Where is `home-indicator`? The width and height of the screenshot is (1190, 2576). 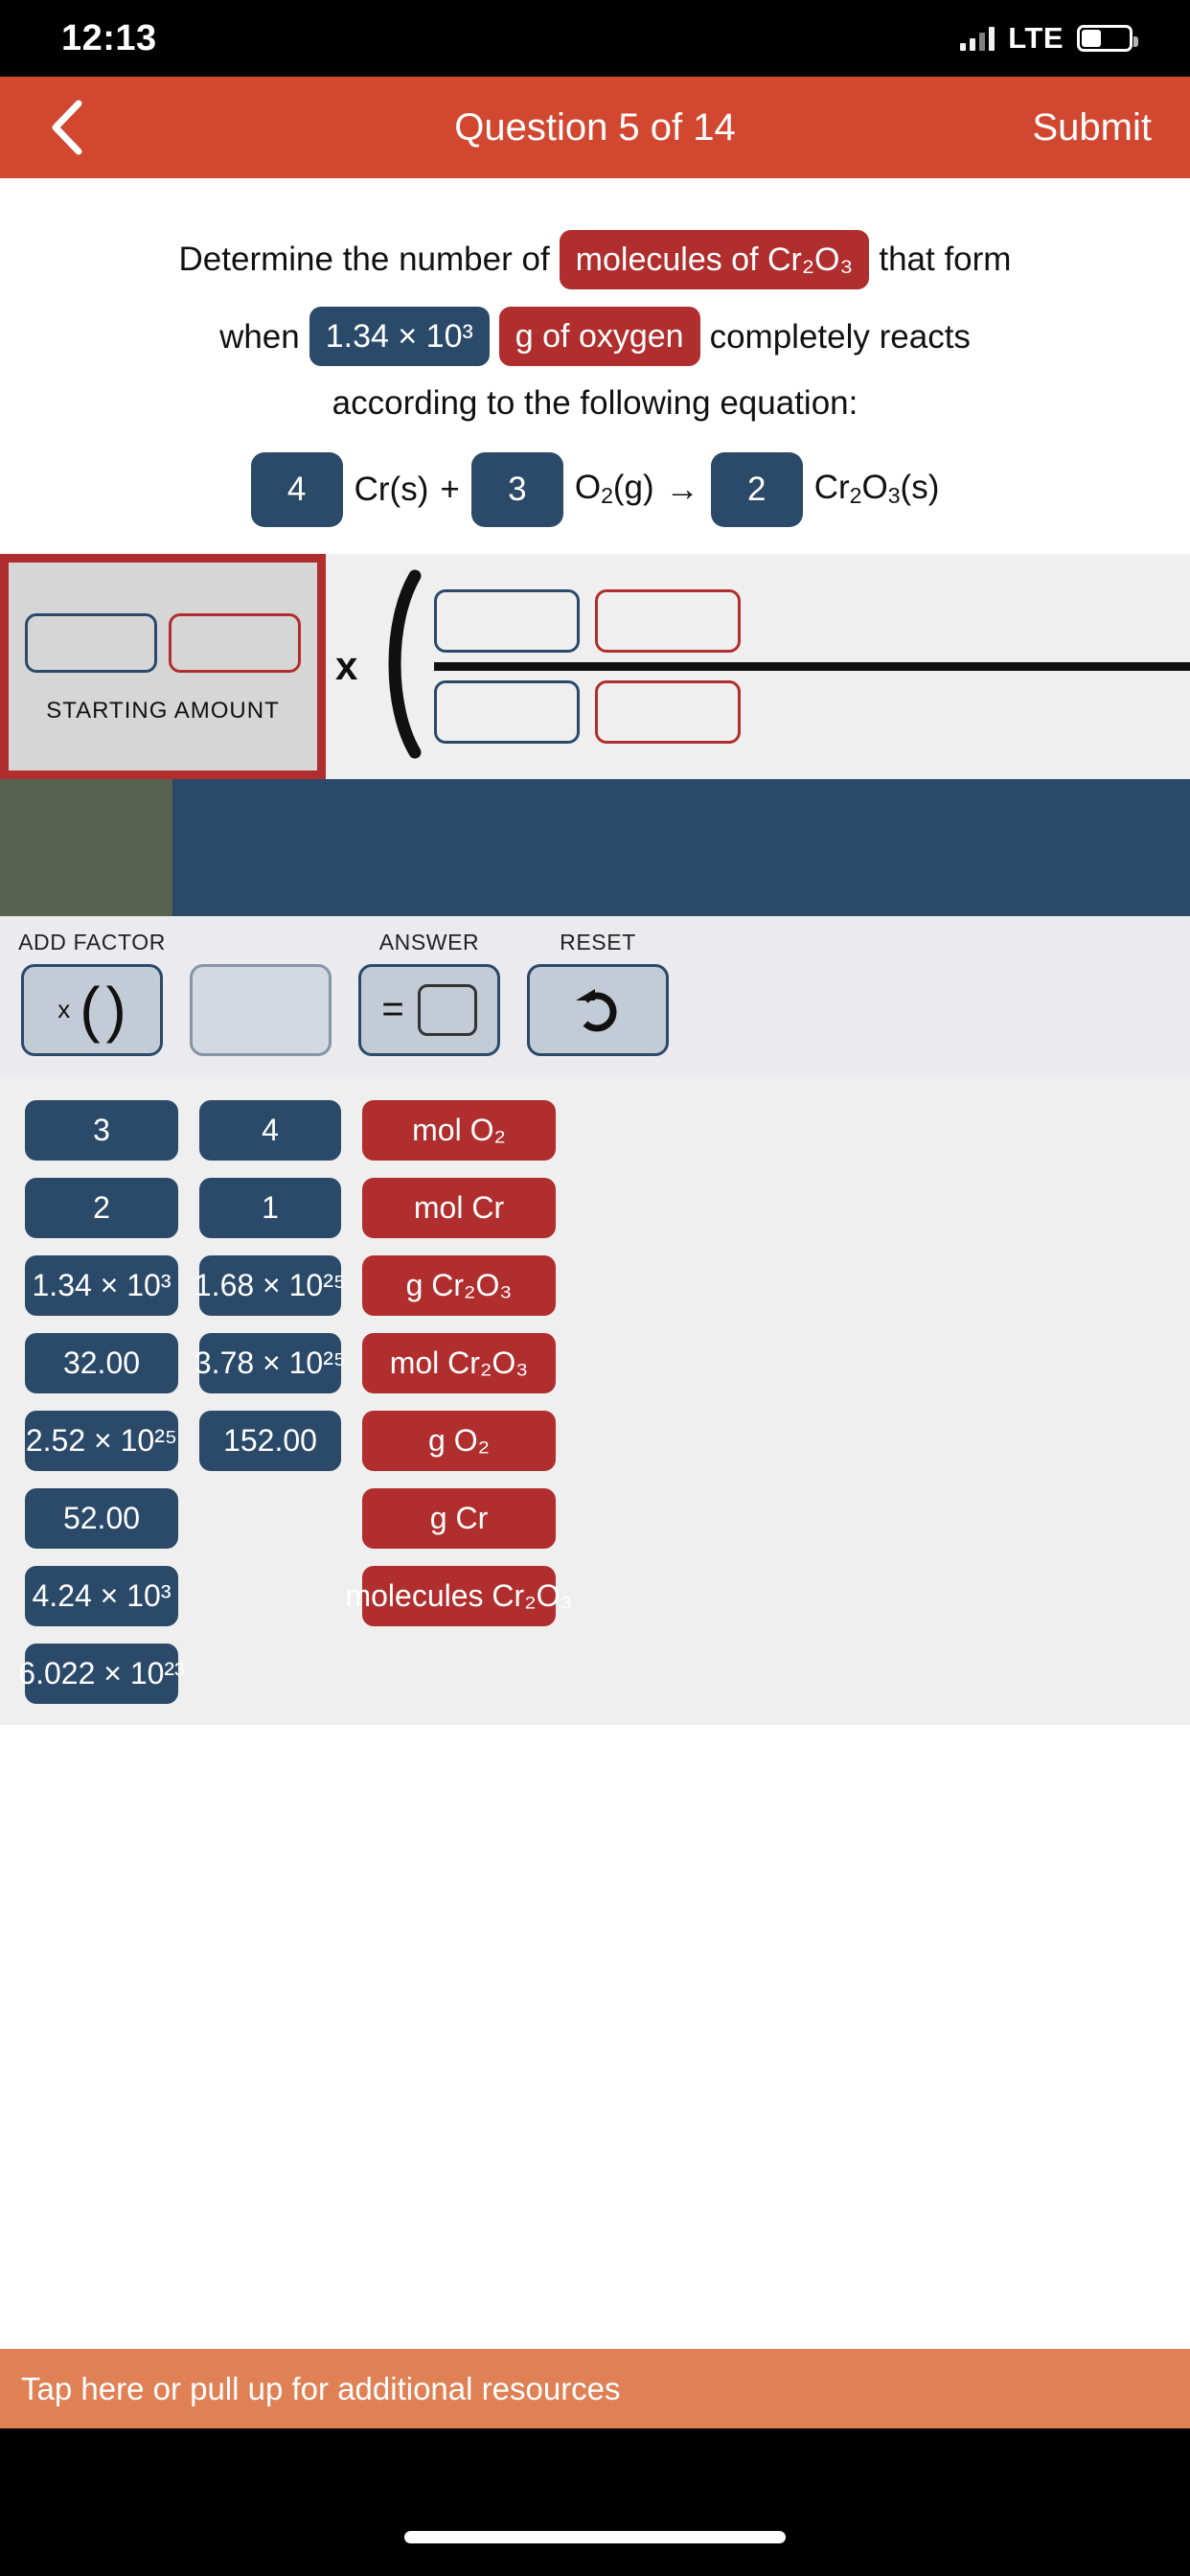
home-indicator is located at coordinates (595, 2537).